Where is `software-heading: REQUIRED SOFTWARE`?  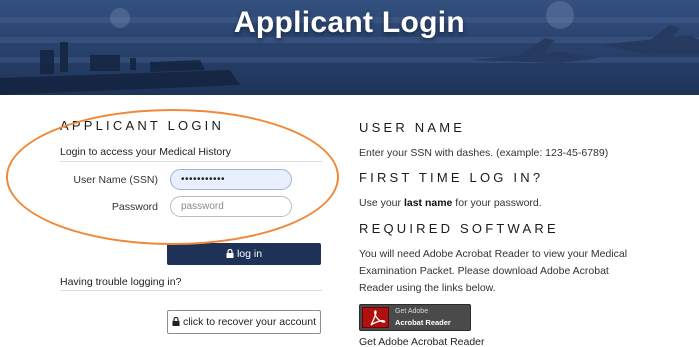
software-heading: REQUIRED SOFTWARE is located at coordinates (459, 228).